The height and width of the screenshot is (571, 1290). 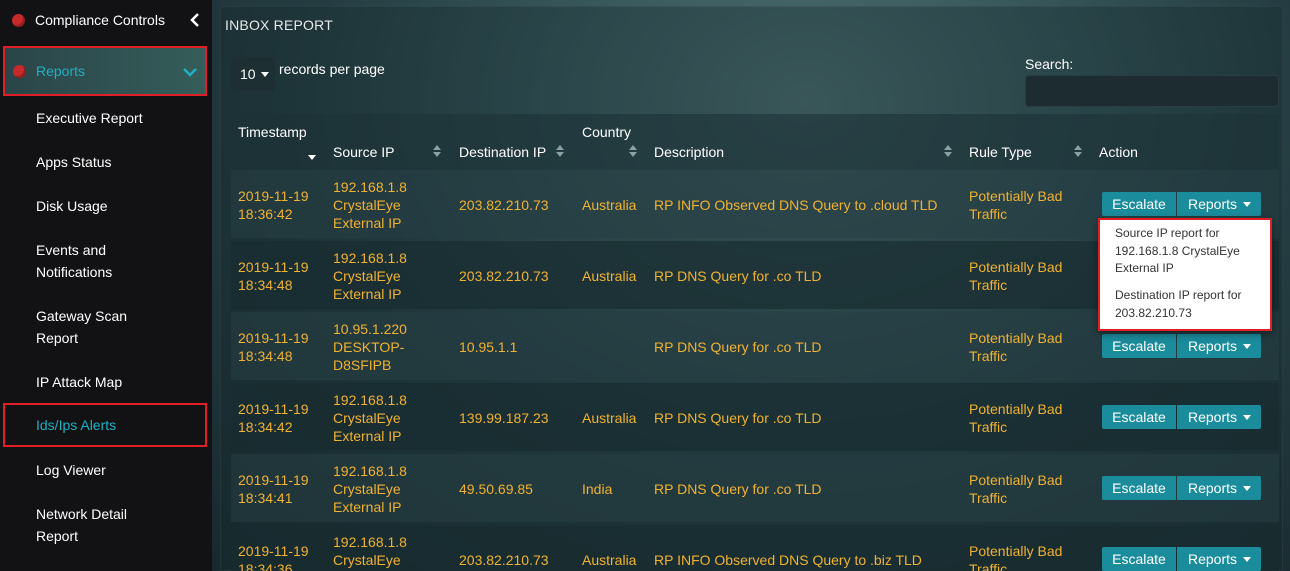 What do you see at coordinates (81, 261) in the screenshot?
I see `sidebar-item-events-notifications: Events and Notifications` at bounding box center [81, 261].